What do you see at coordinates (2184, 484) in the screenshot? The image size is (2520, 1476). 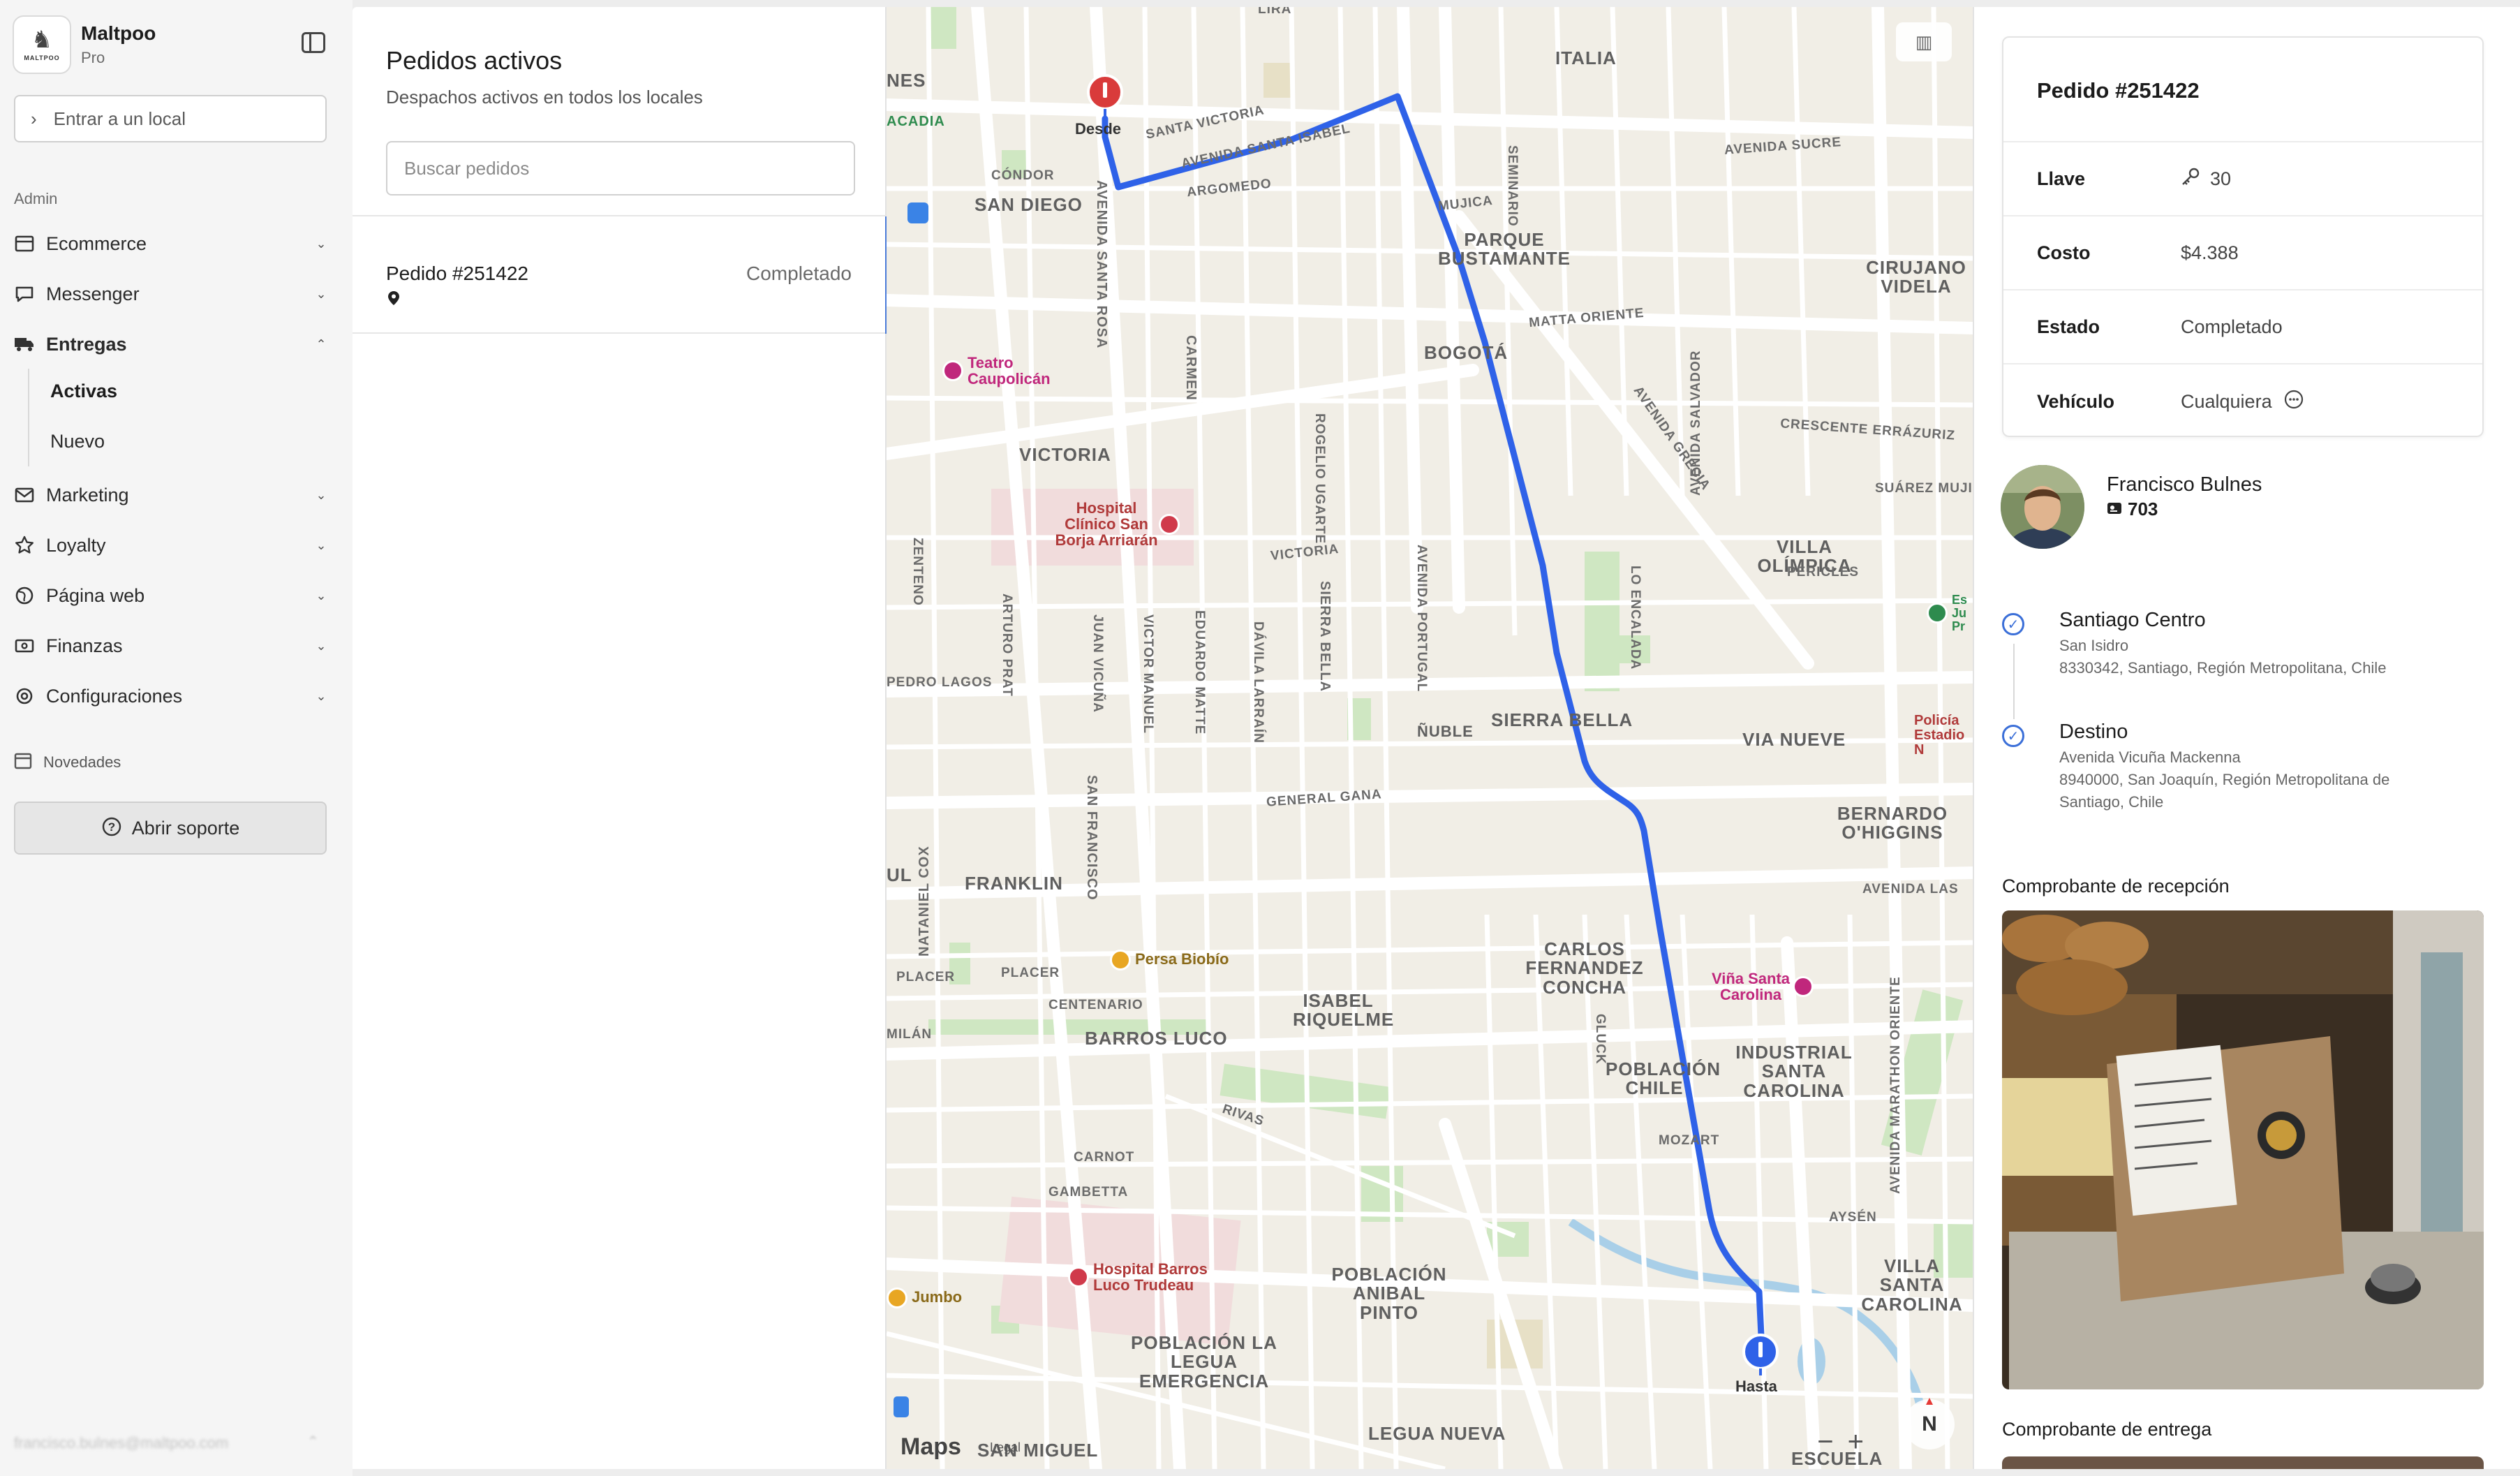 I see `driver-name: Francisco Bulnes` at bounding box center [2184, 484].